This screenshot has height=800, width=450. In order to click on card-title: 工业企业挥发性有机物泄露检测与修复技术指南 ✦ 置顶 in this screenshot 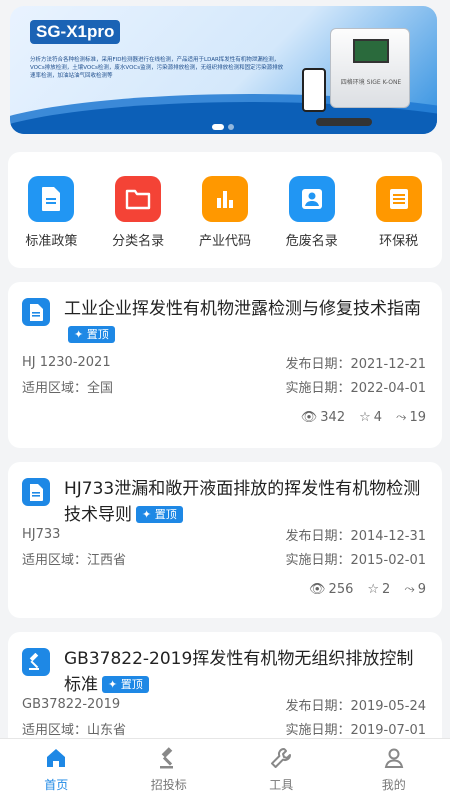, I will do `click(245, 322)`.